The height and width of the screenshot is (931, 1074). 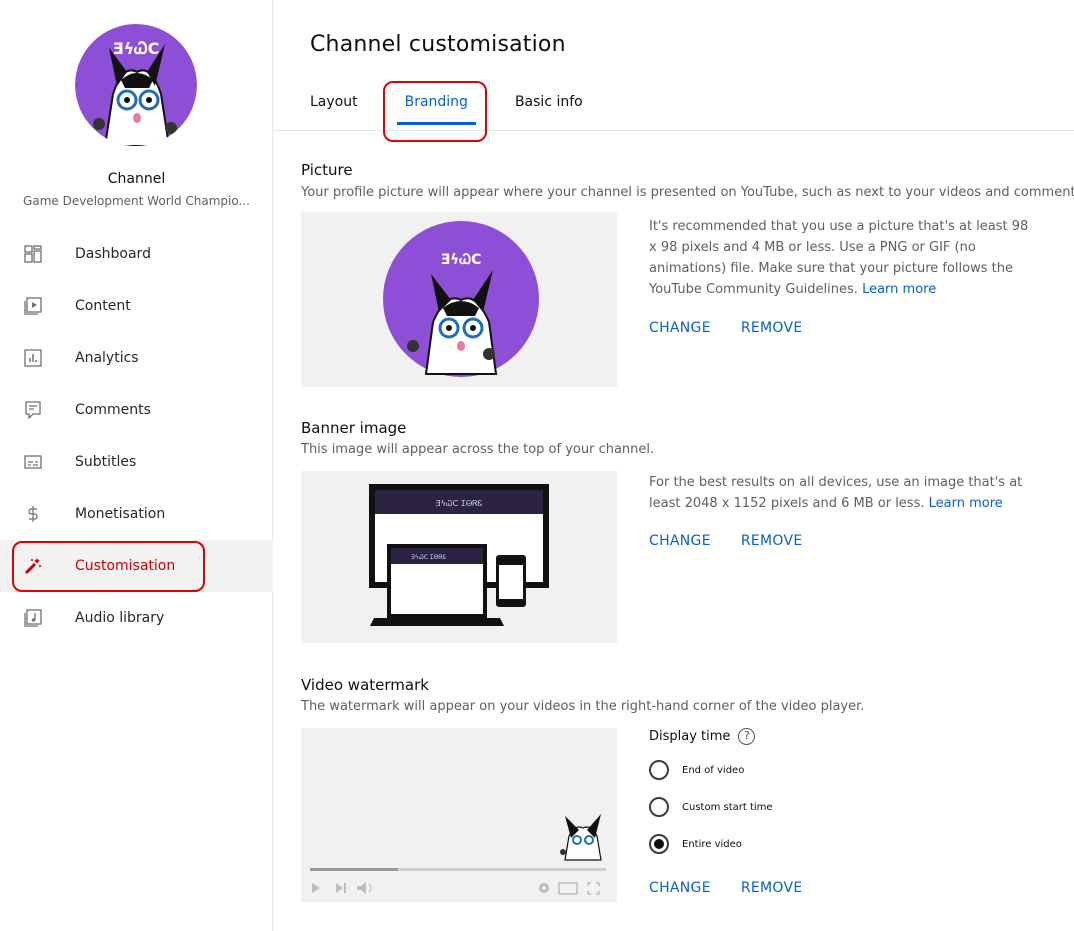 I want to click on tab-bar: Layout Branding Basic info, so click(x=470, y=109).